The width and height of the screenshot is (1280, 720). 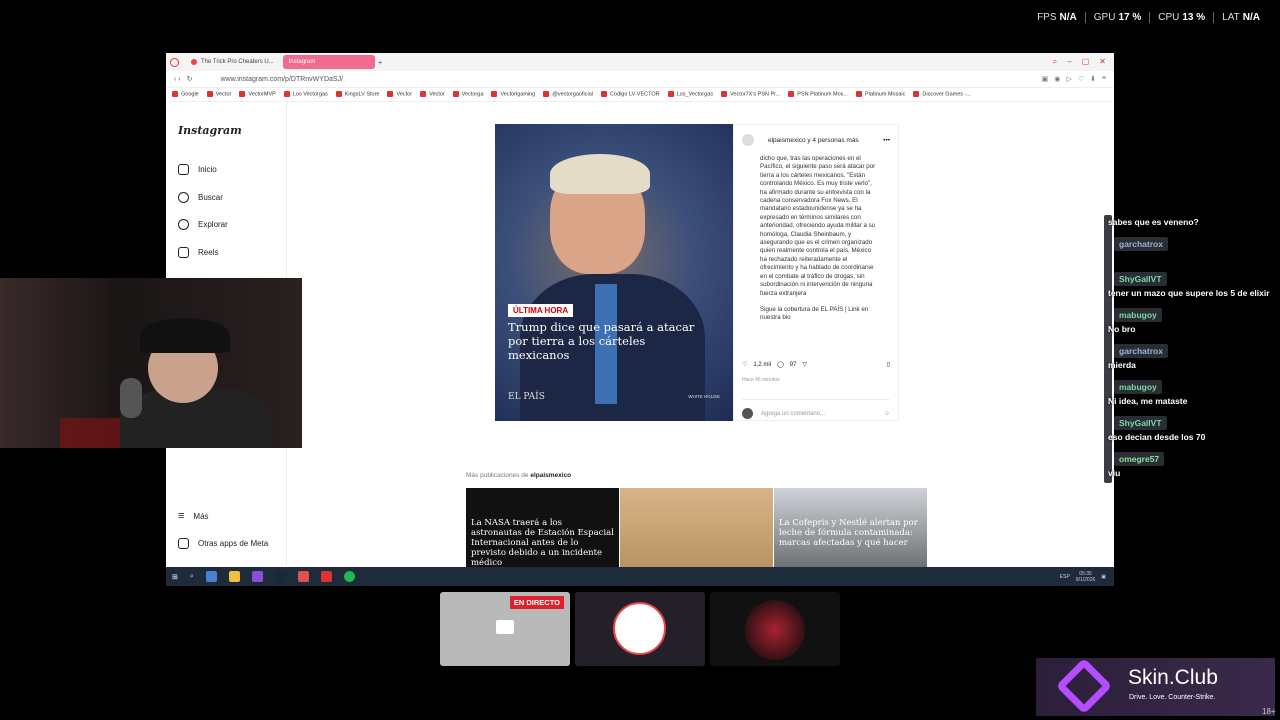 What do you see at coordinates (568, 94) in the screenshot?
I see `bookmark: @vectorgaoficial` at bounding box center [568, 94].